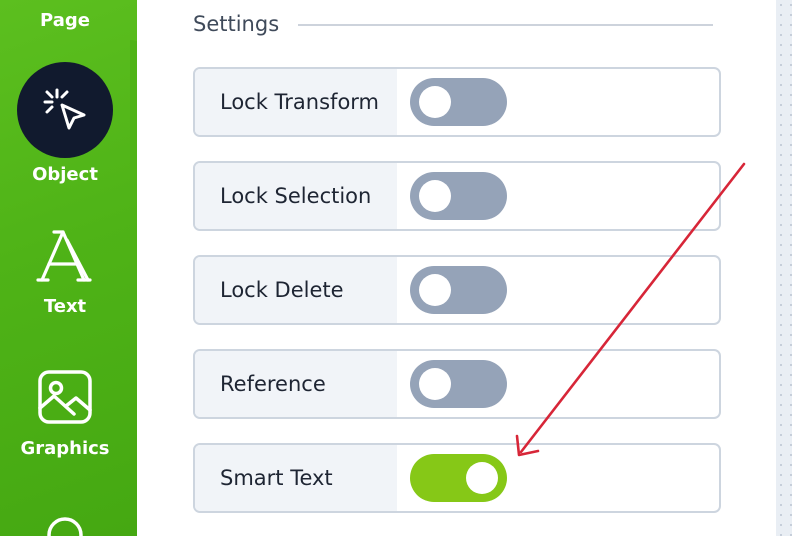 Image resolution: width=792 pixels, height=536 pixels. Describe the element at coordinates (65, 174) in the screenshot. I see `sidebar-item-label: Object` at that location.